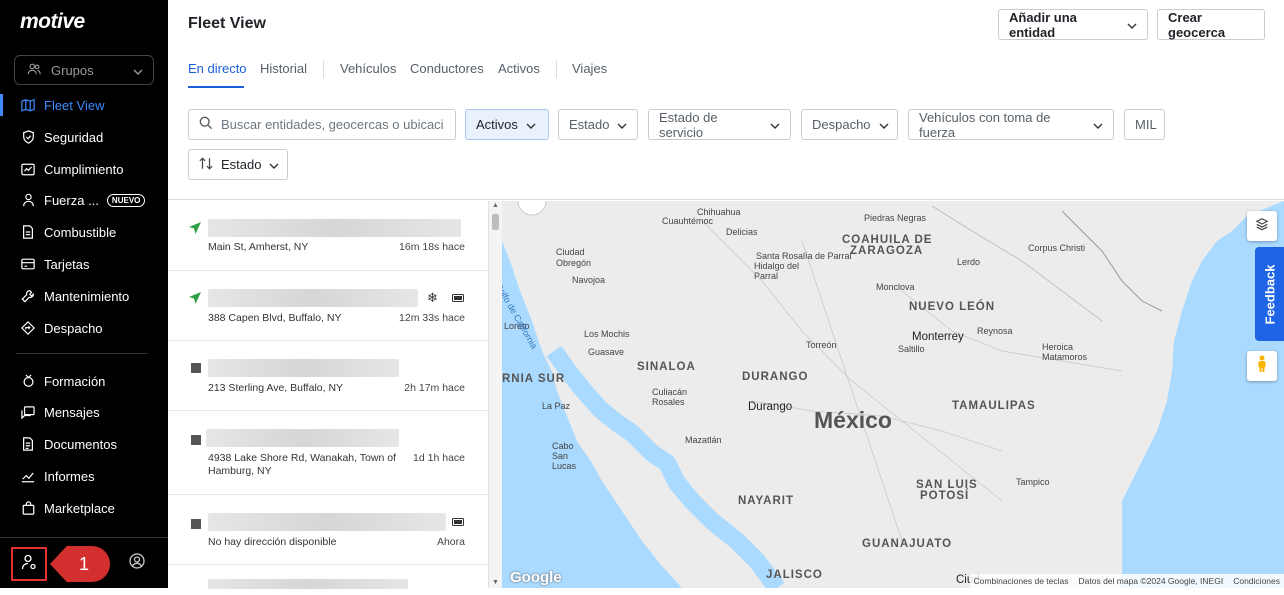 The width and height of the screenshot is (1284, 595). I want to click on sidebar-item-fuerza: Fuerza ... NUEVO, so click(84, 200).